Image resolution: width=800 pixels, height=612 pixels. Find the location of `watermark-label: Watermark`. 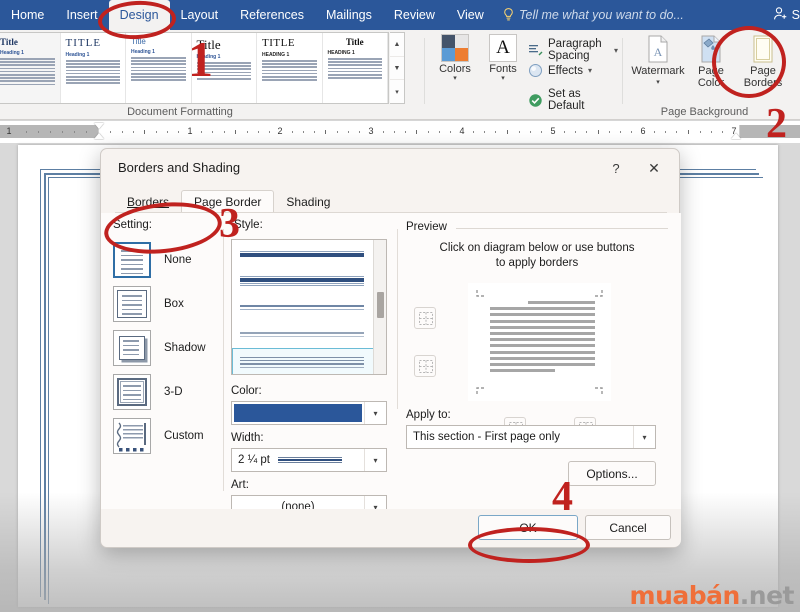

watermark-label: Watermark is located at coordinates (658, 71).